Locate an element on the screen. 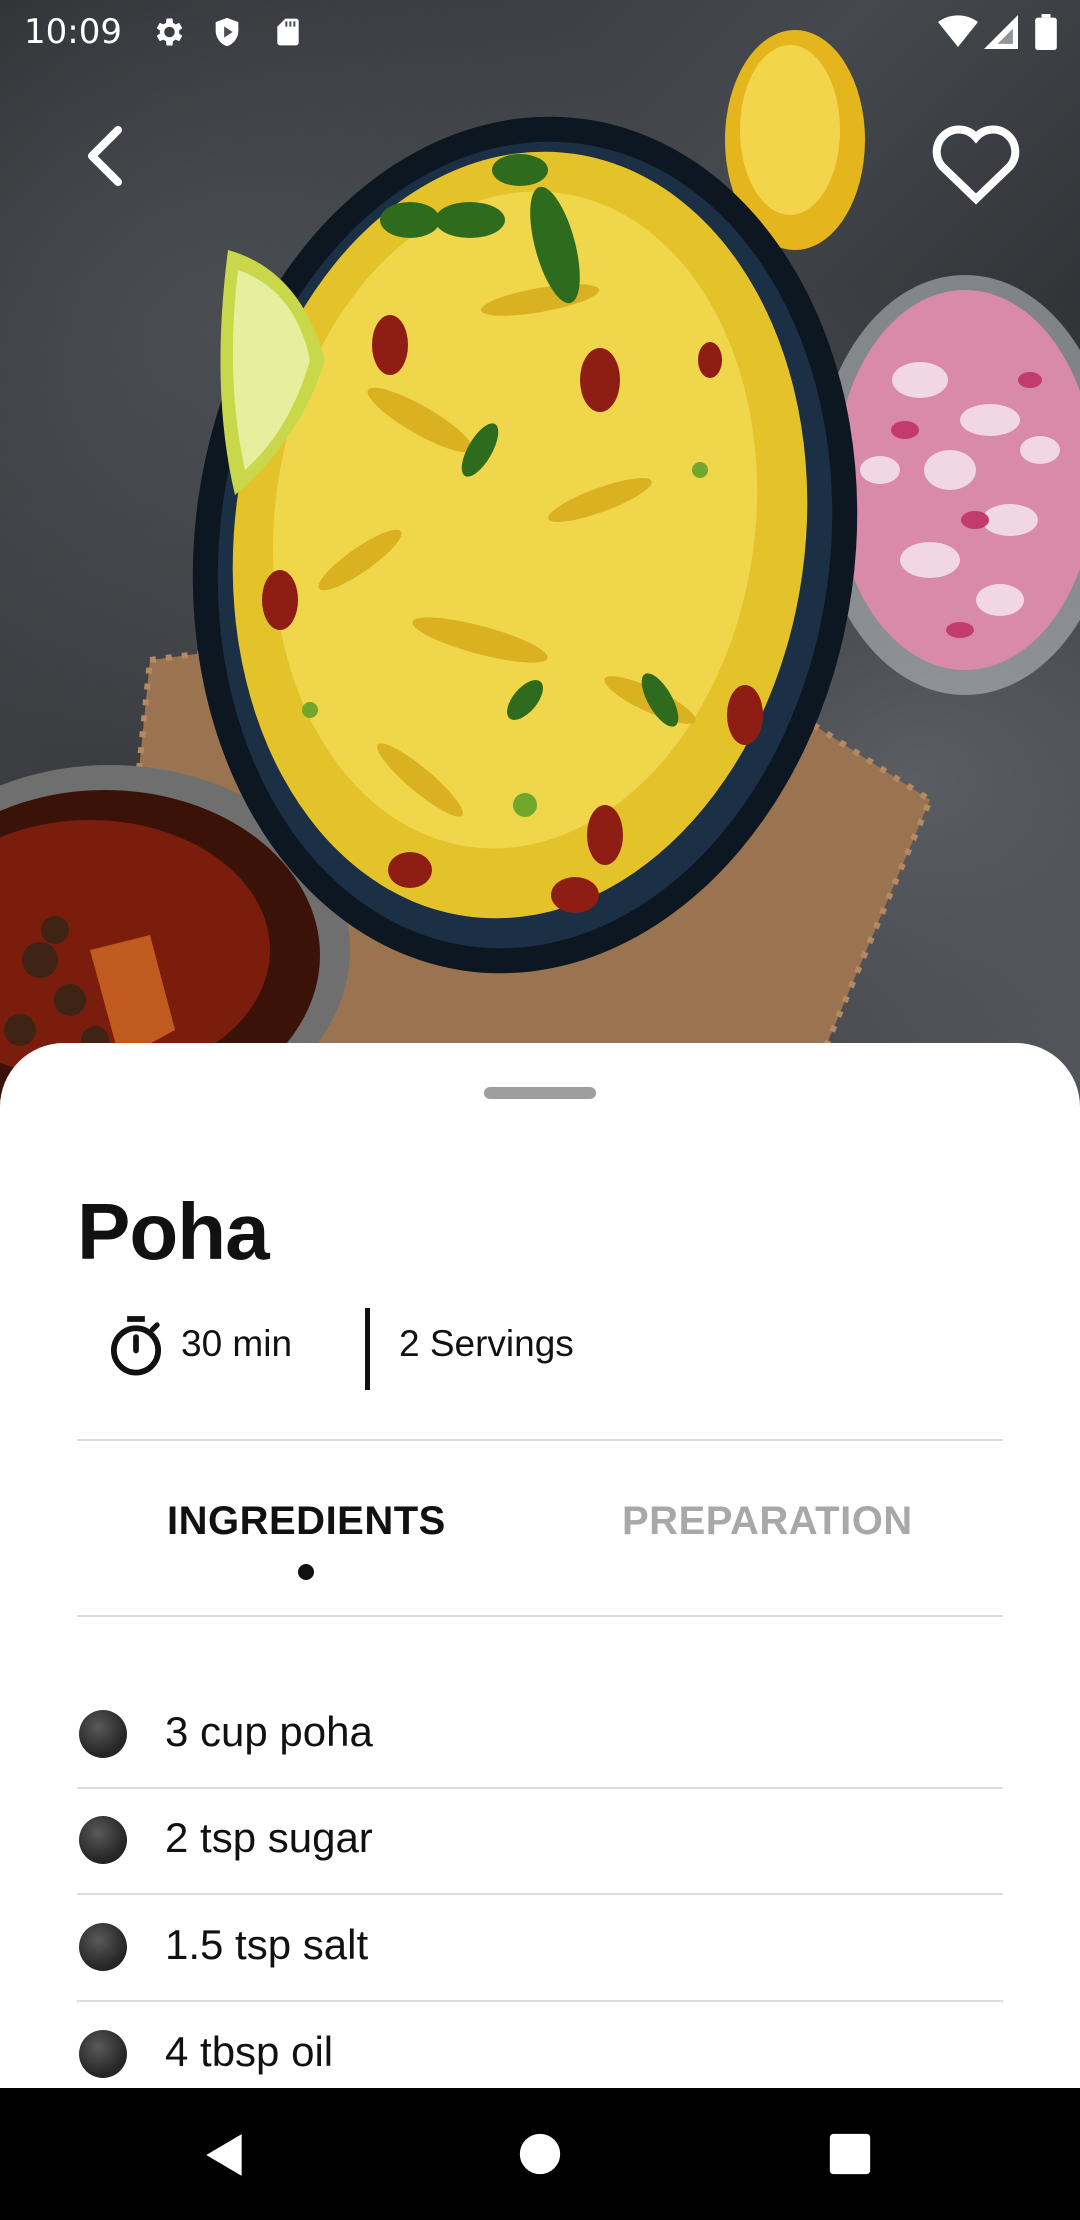 This screenshot has height=2220, width=1080. favorite-button is located at coordinates (976, 161).